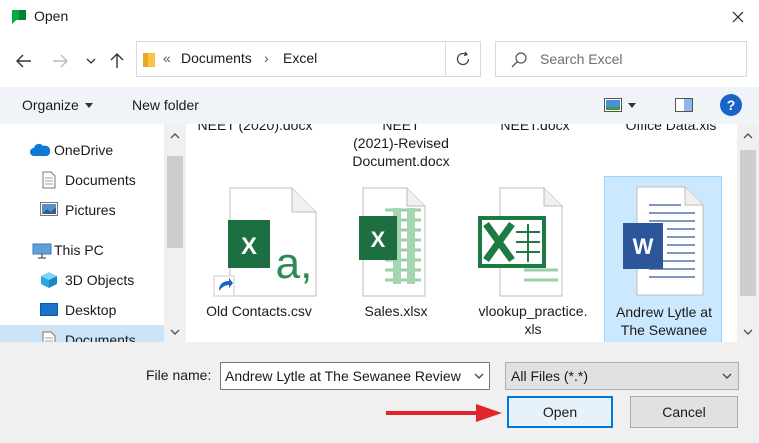 This screenshot has width=759, height=443. What do you see at coordinates (50, 105) in the screenshot?
I see `organize-label: Organize` at bounding box center [50, 105].